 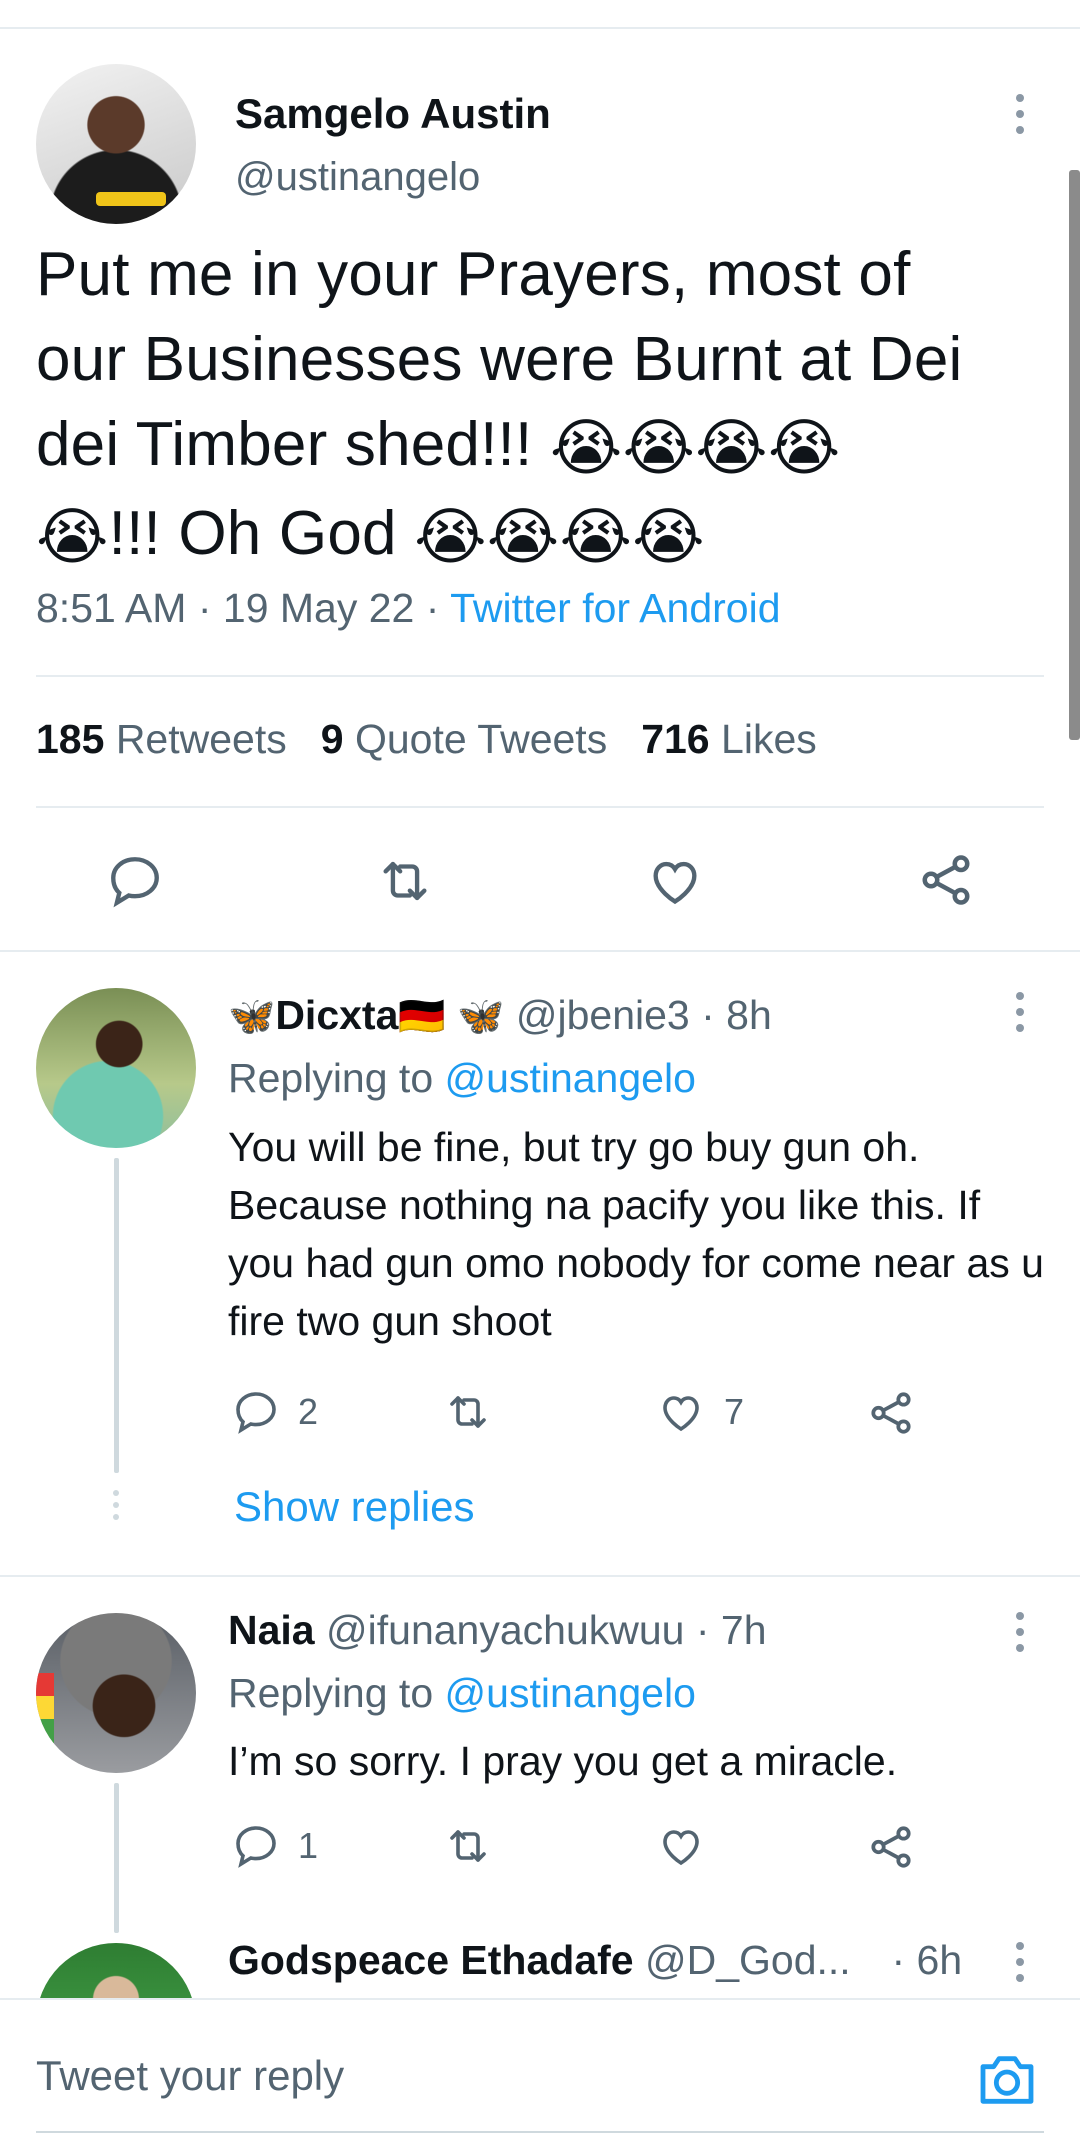 I want to click on reply-header: Godspeace Ethadafe @D_God... · 6h, so click(x=595, y=1960).